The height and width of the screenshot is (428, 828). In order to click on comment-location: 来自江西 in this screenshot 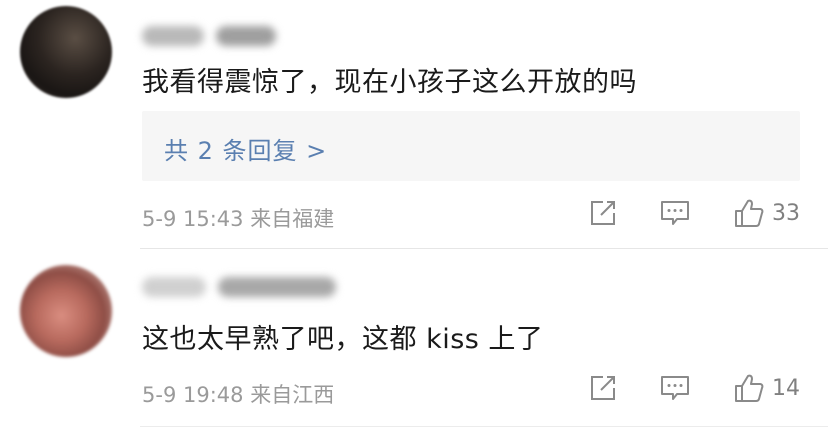, I will do `click(292, 395)`.